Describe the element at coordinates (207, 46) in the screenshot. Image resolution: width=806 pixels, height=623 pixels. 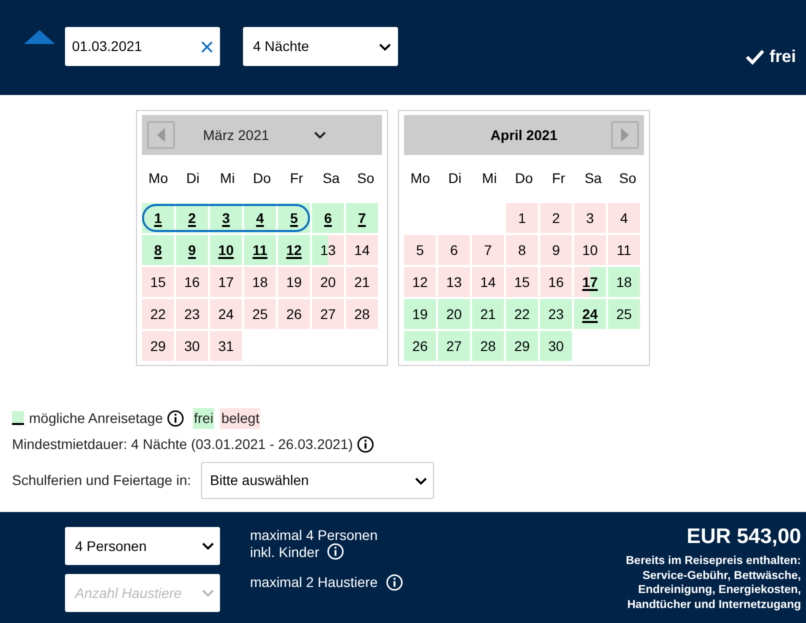
I see `clear-icon` at that location.